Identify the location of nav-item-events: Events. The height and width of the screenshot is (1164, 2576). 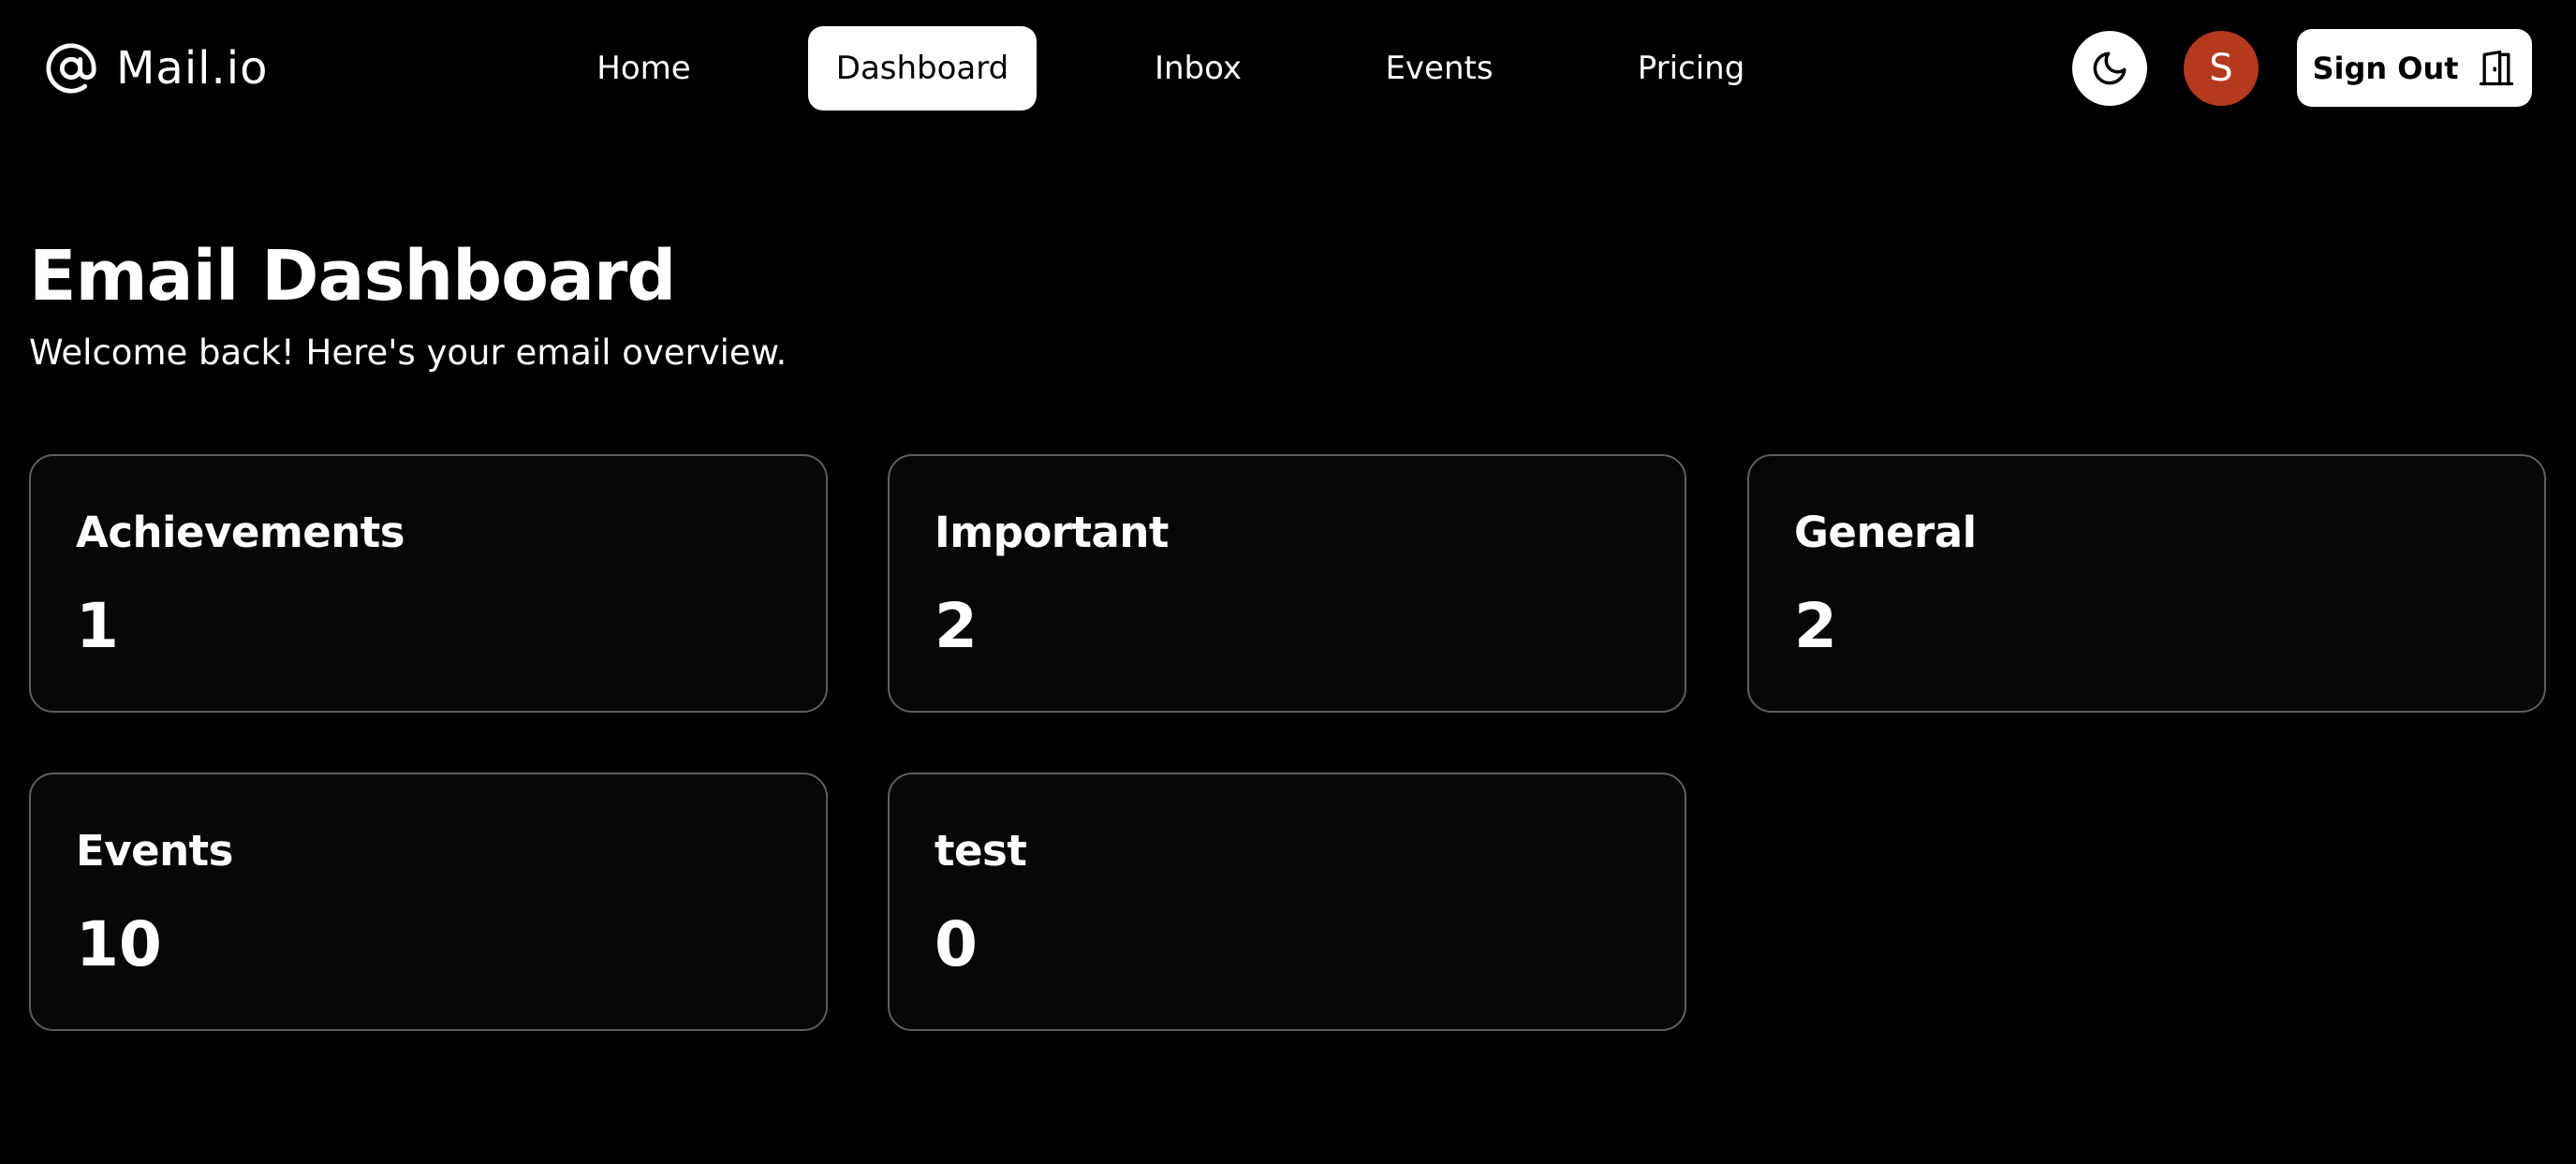
(1439, 68).